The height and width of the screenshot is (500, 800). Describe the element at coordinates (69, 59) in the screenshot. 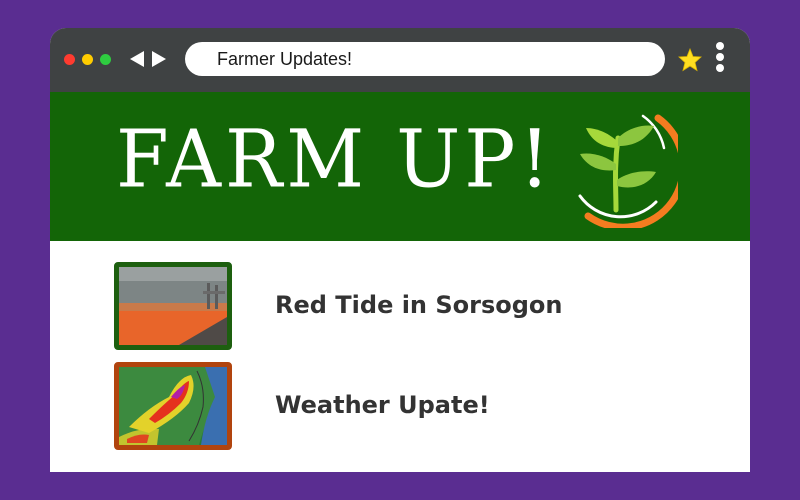

I see `close-window-button` at that location.